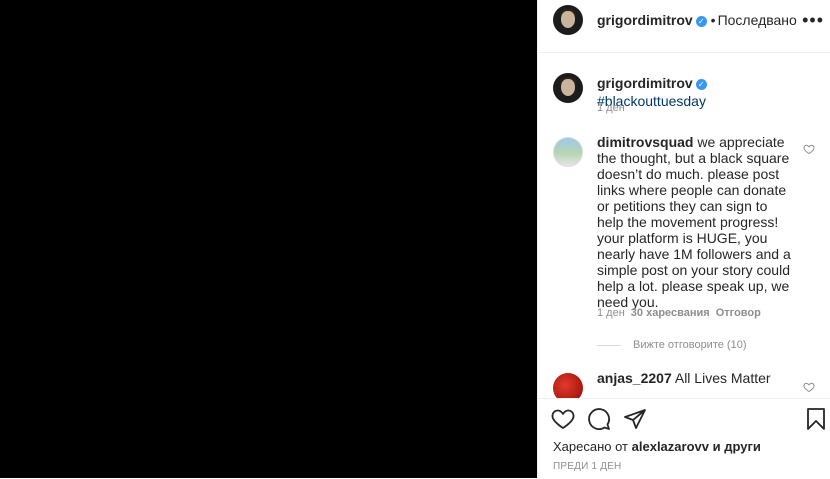 This screenshot has height=479, width=830. What do you see at coordinates (611, 313) in the screenshot?
I see `comment-time: 1 ден` at bounding box center [611, 313].